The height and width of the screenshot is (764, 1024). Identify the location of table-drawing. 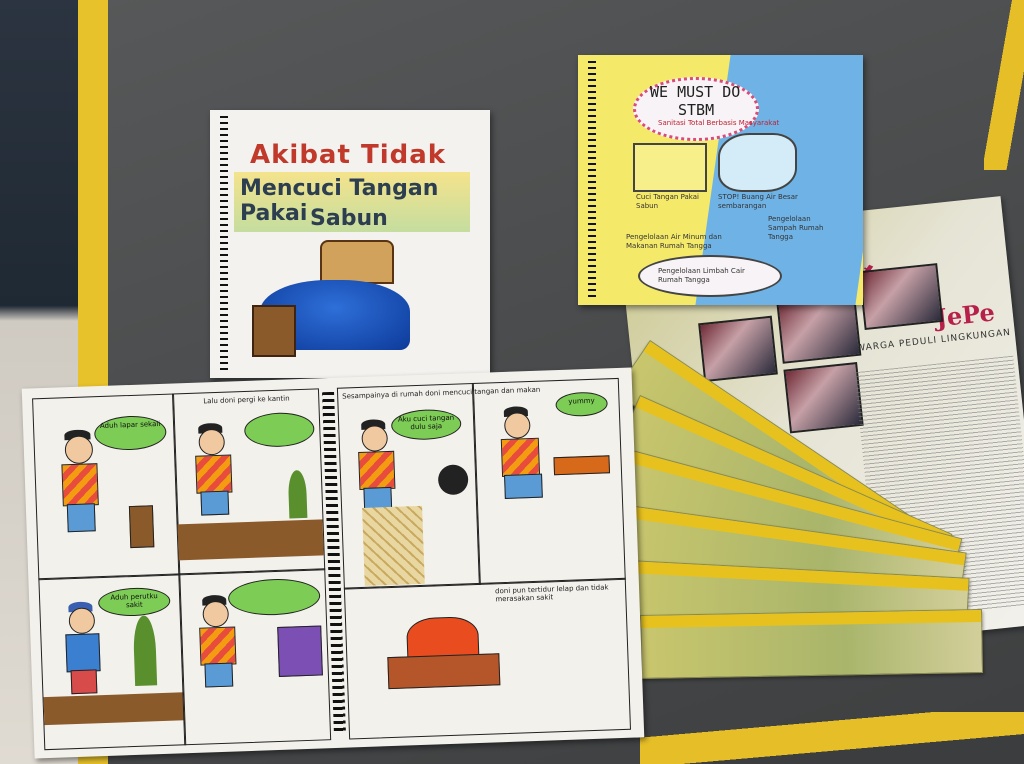
(582, 465).